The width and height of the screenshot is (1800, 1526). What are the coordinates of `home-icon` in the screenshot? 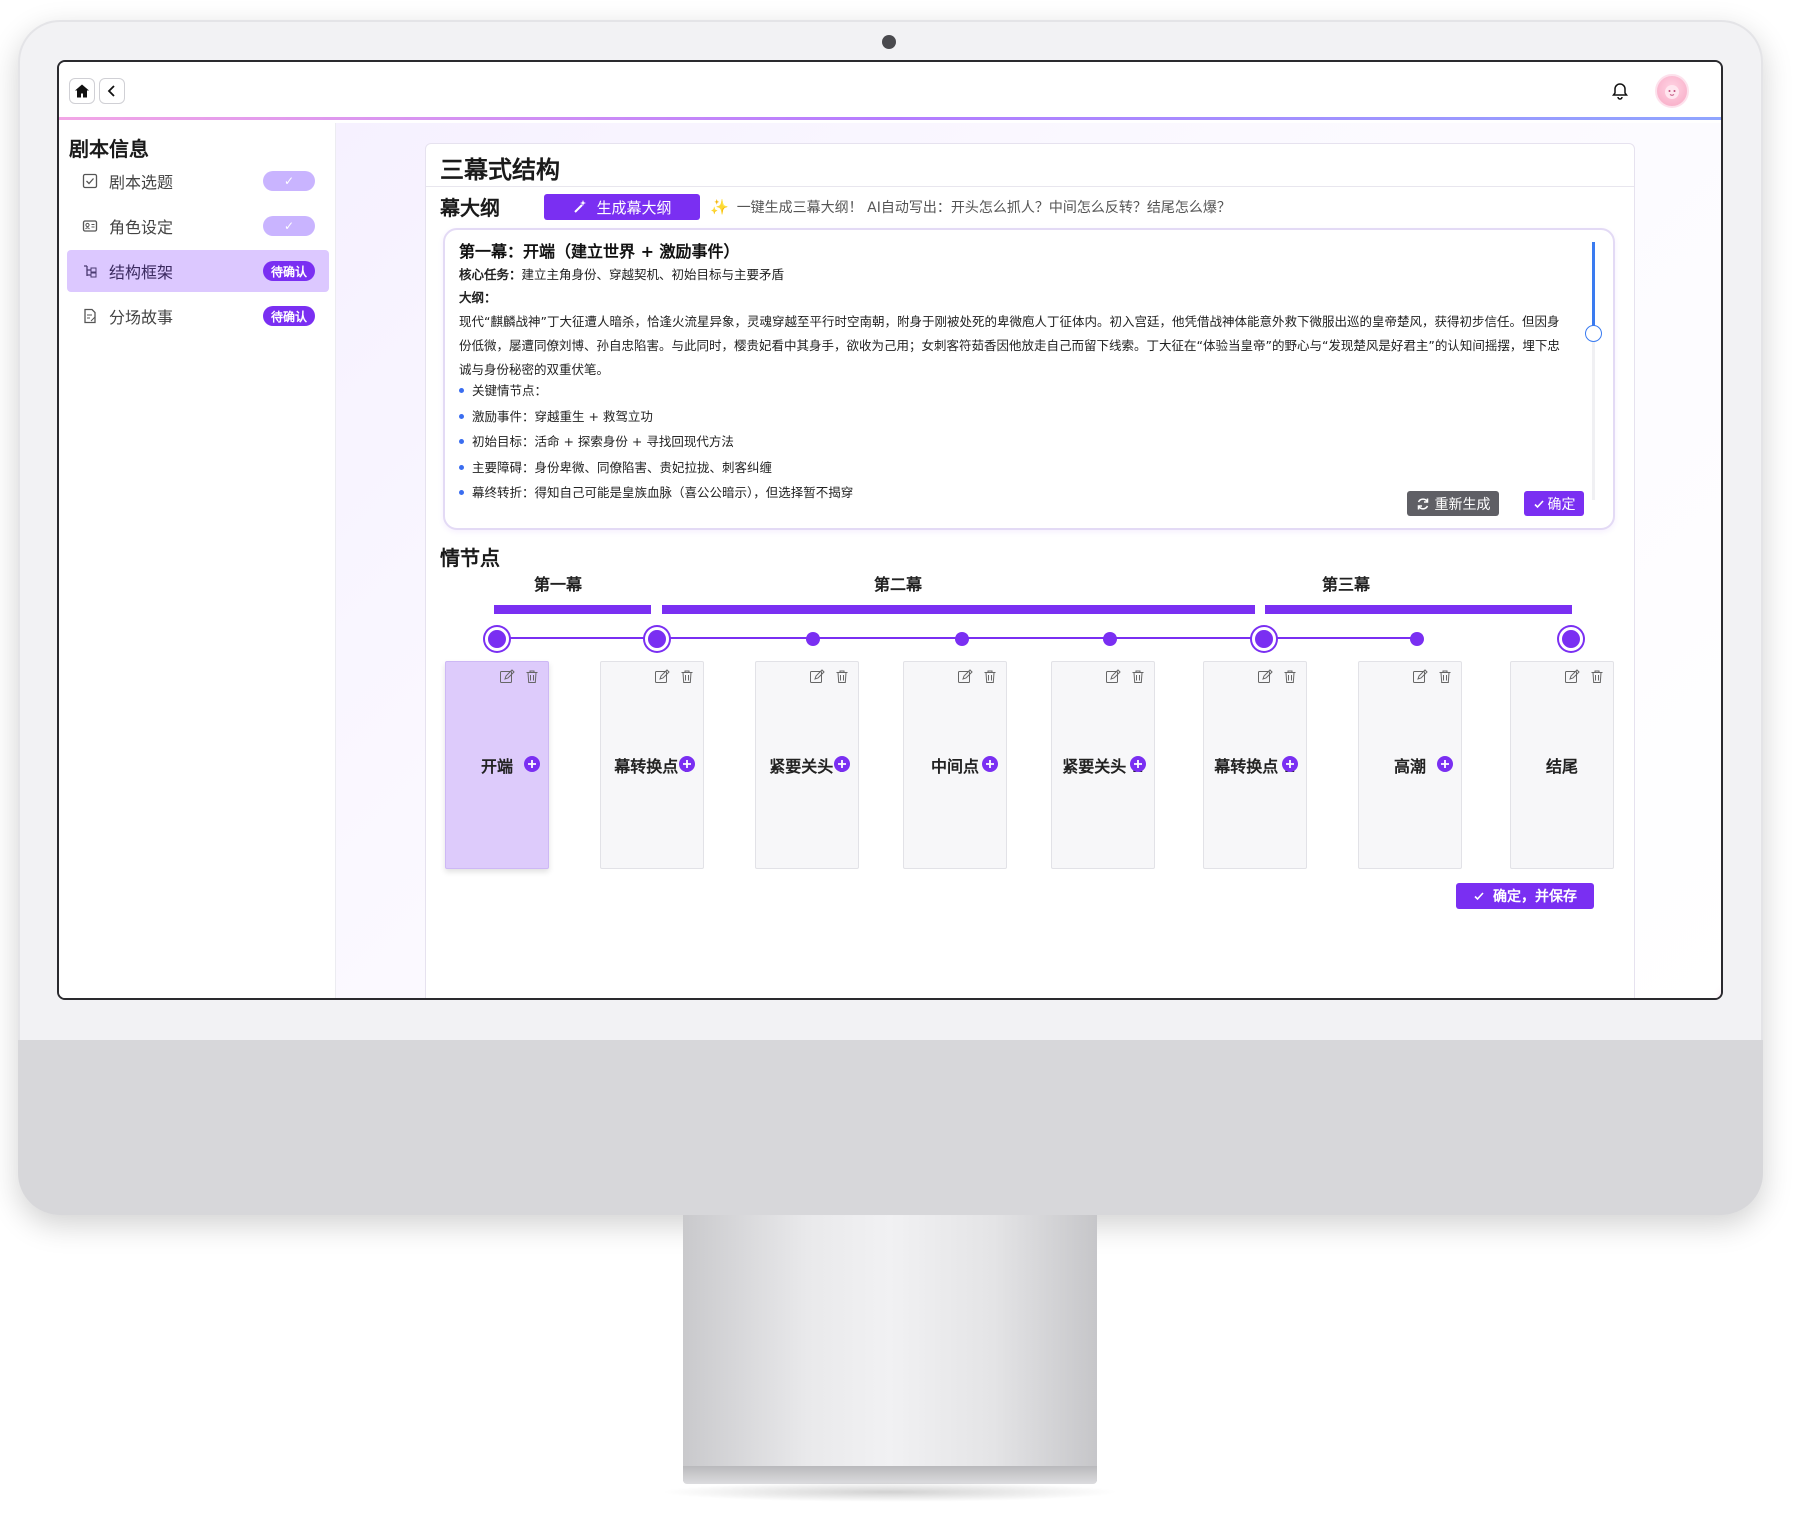 It's located at (82, 91).